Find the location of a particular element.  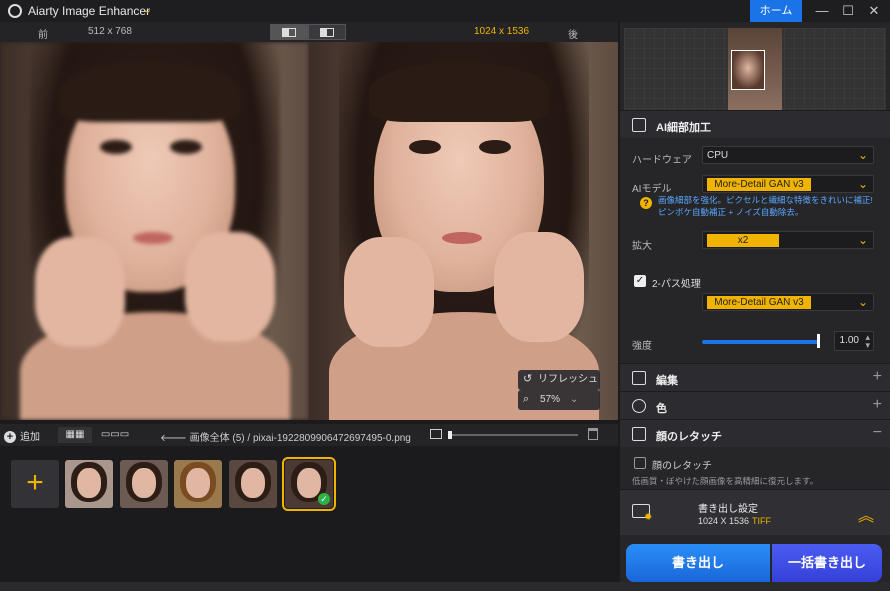

grid-view-button: ▦▦ is located at coordinates (75, 435).